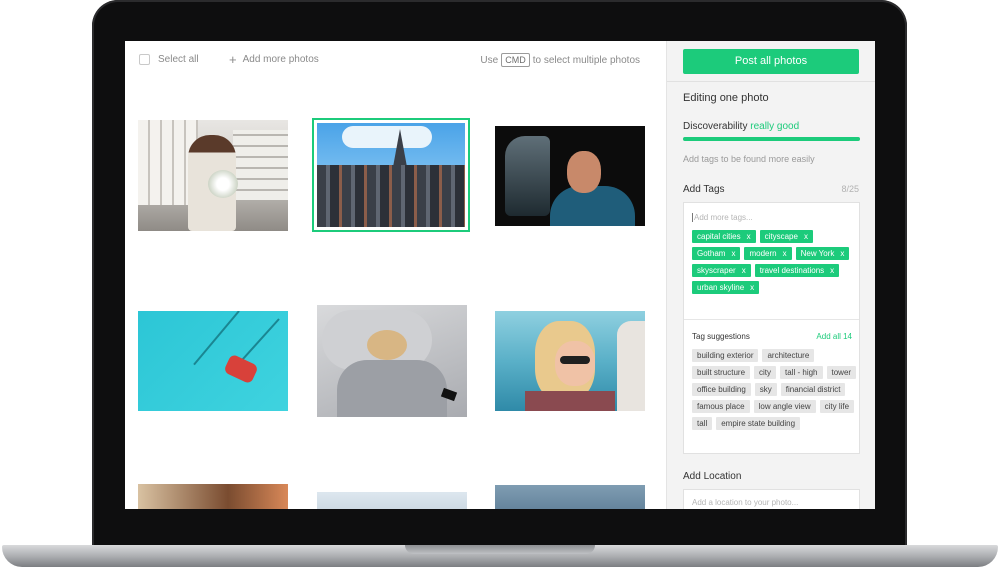 This screenshot has width=1000, height=573. What do you see at coordinates (711, 253) in the screenshot?
I see `tag-chip-label: Gotham` at bounding box center [711, 253].